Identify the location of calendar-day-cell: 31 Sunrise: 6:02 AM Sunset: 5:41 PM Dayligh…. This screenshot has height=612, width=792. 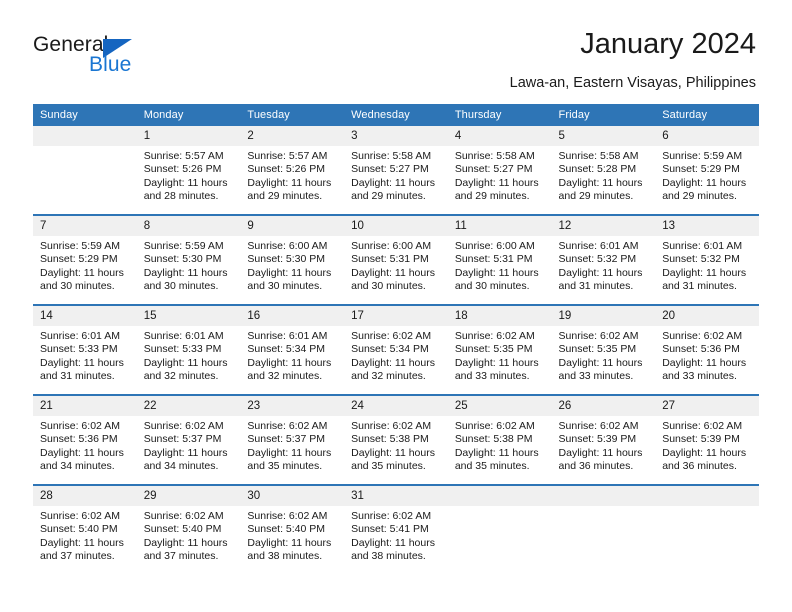
(396, 529).